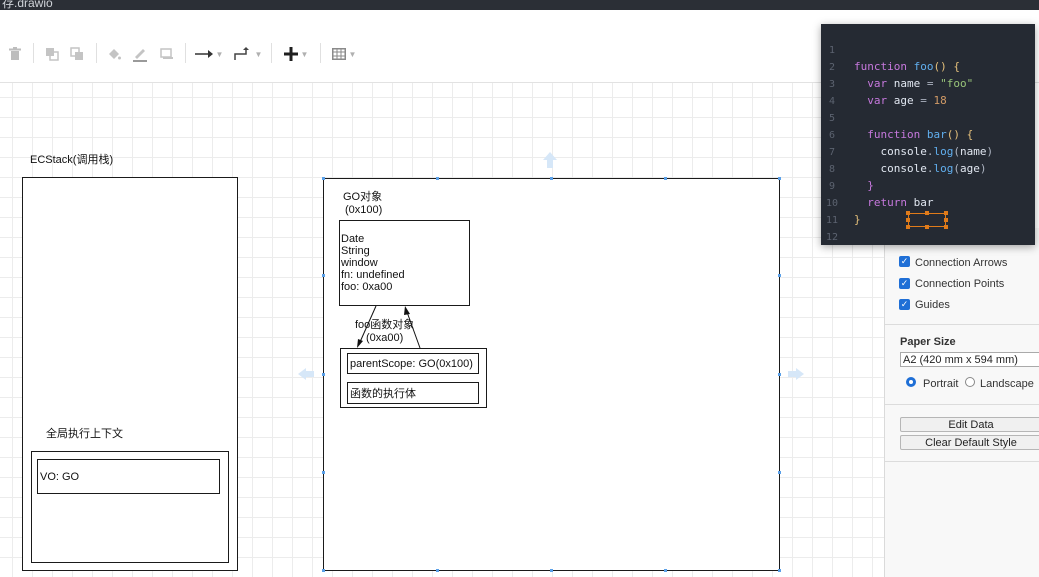  What do you see at coordinates (519, 5) in the screenshot?
I see `window-title-bar: 存.drawio` at bounding box center [519, 5].